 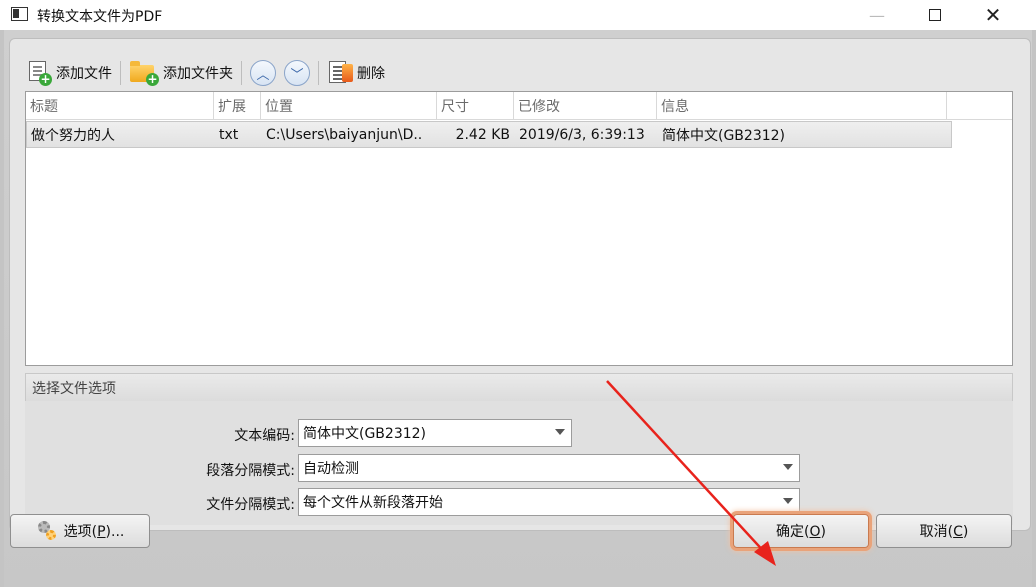 I want to click on file-size: 2.42 KB, so click(x=482, y=134).